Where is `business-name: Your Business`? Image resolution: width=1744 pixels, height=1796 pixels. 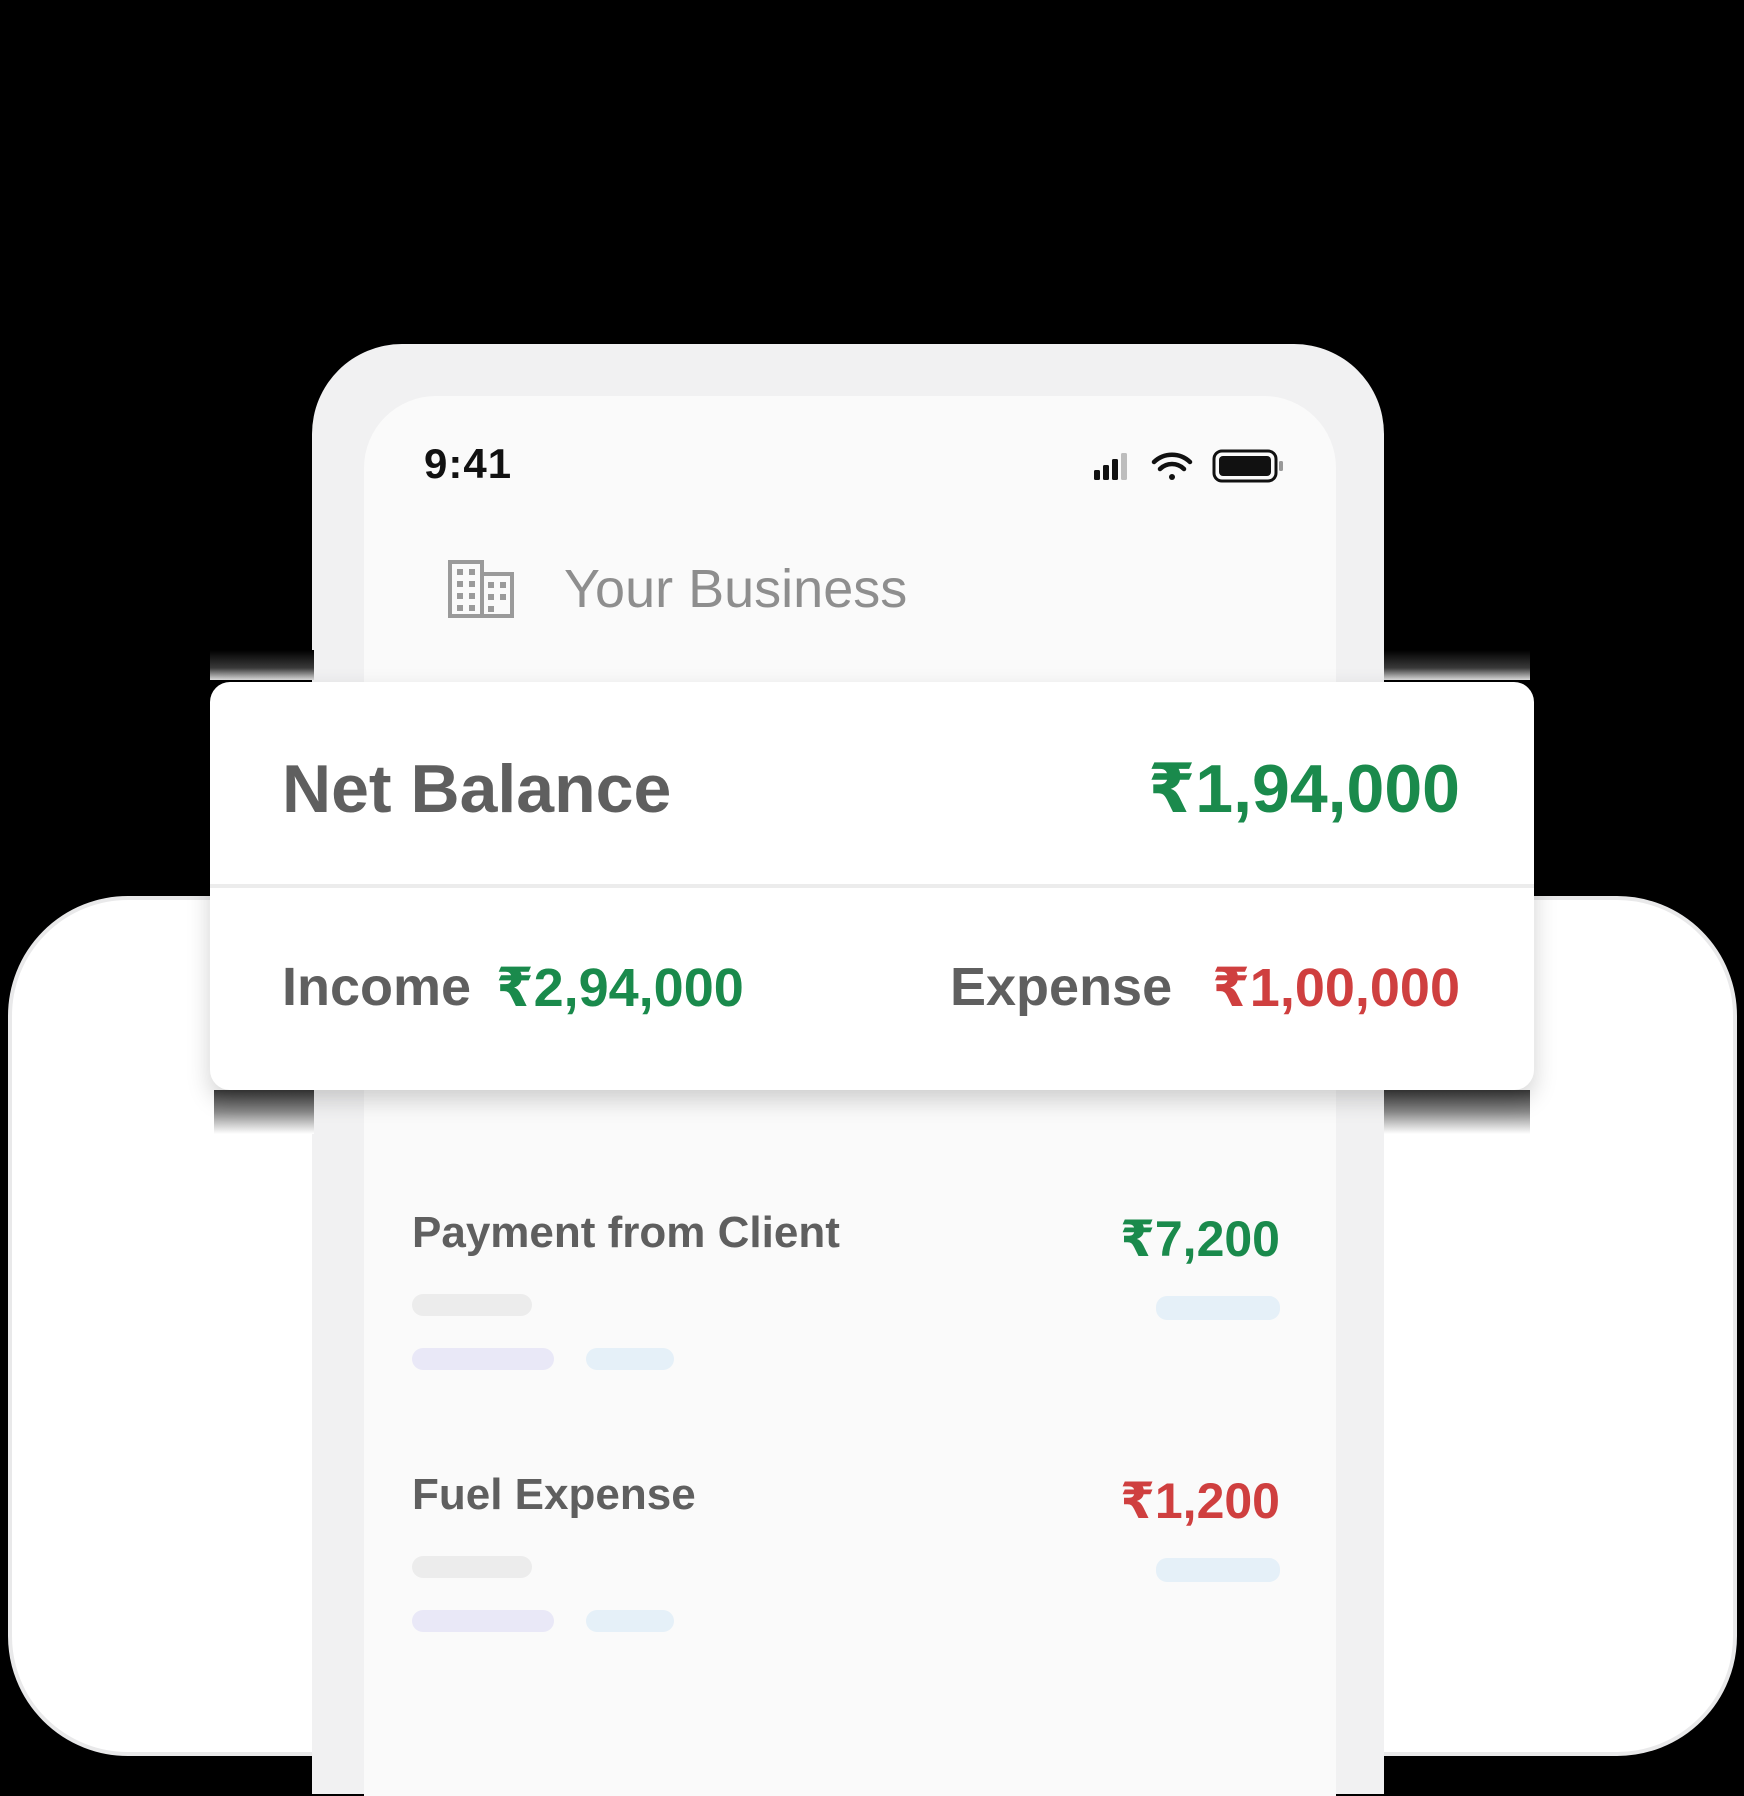
business-name: Your Business is located at coordinates (735, 589).